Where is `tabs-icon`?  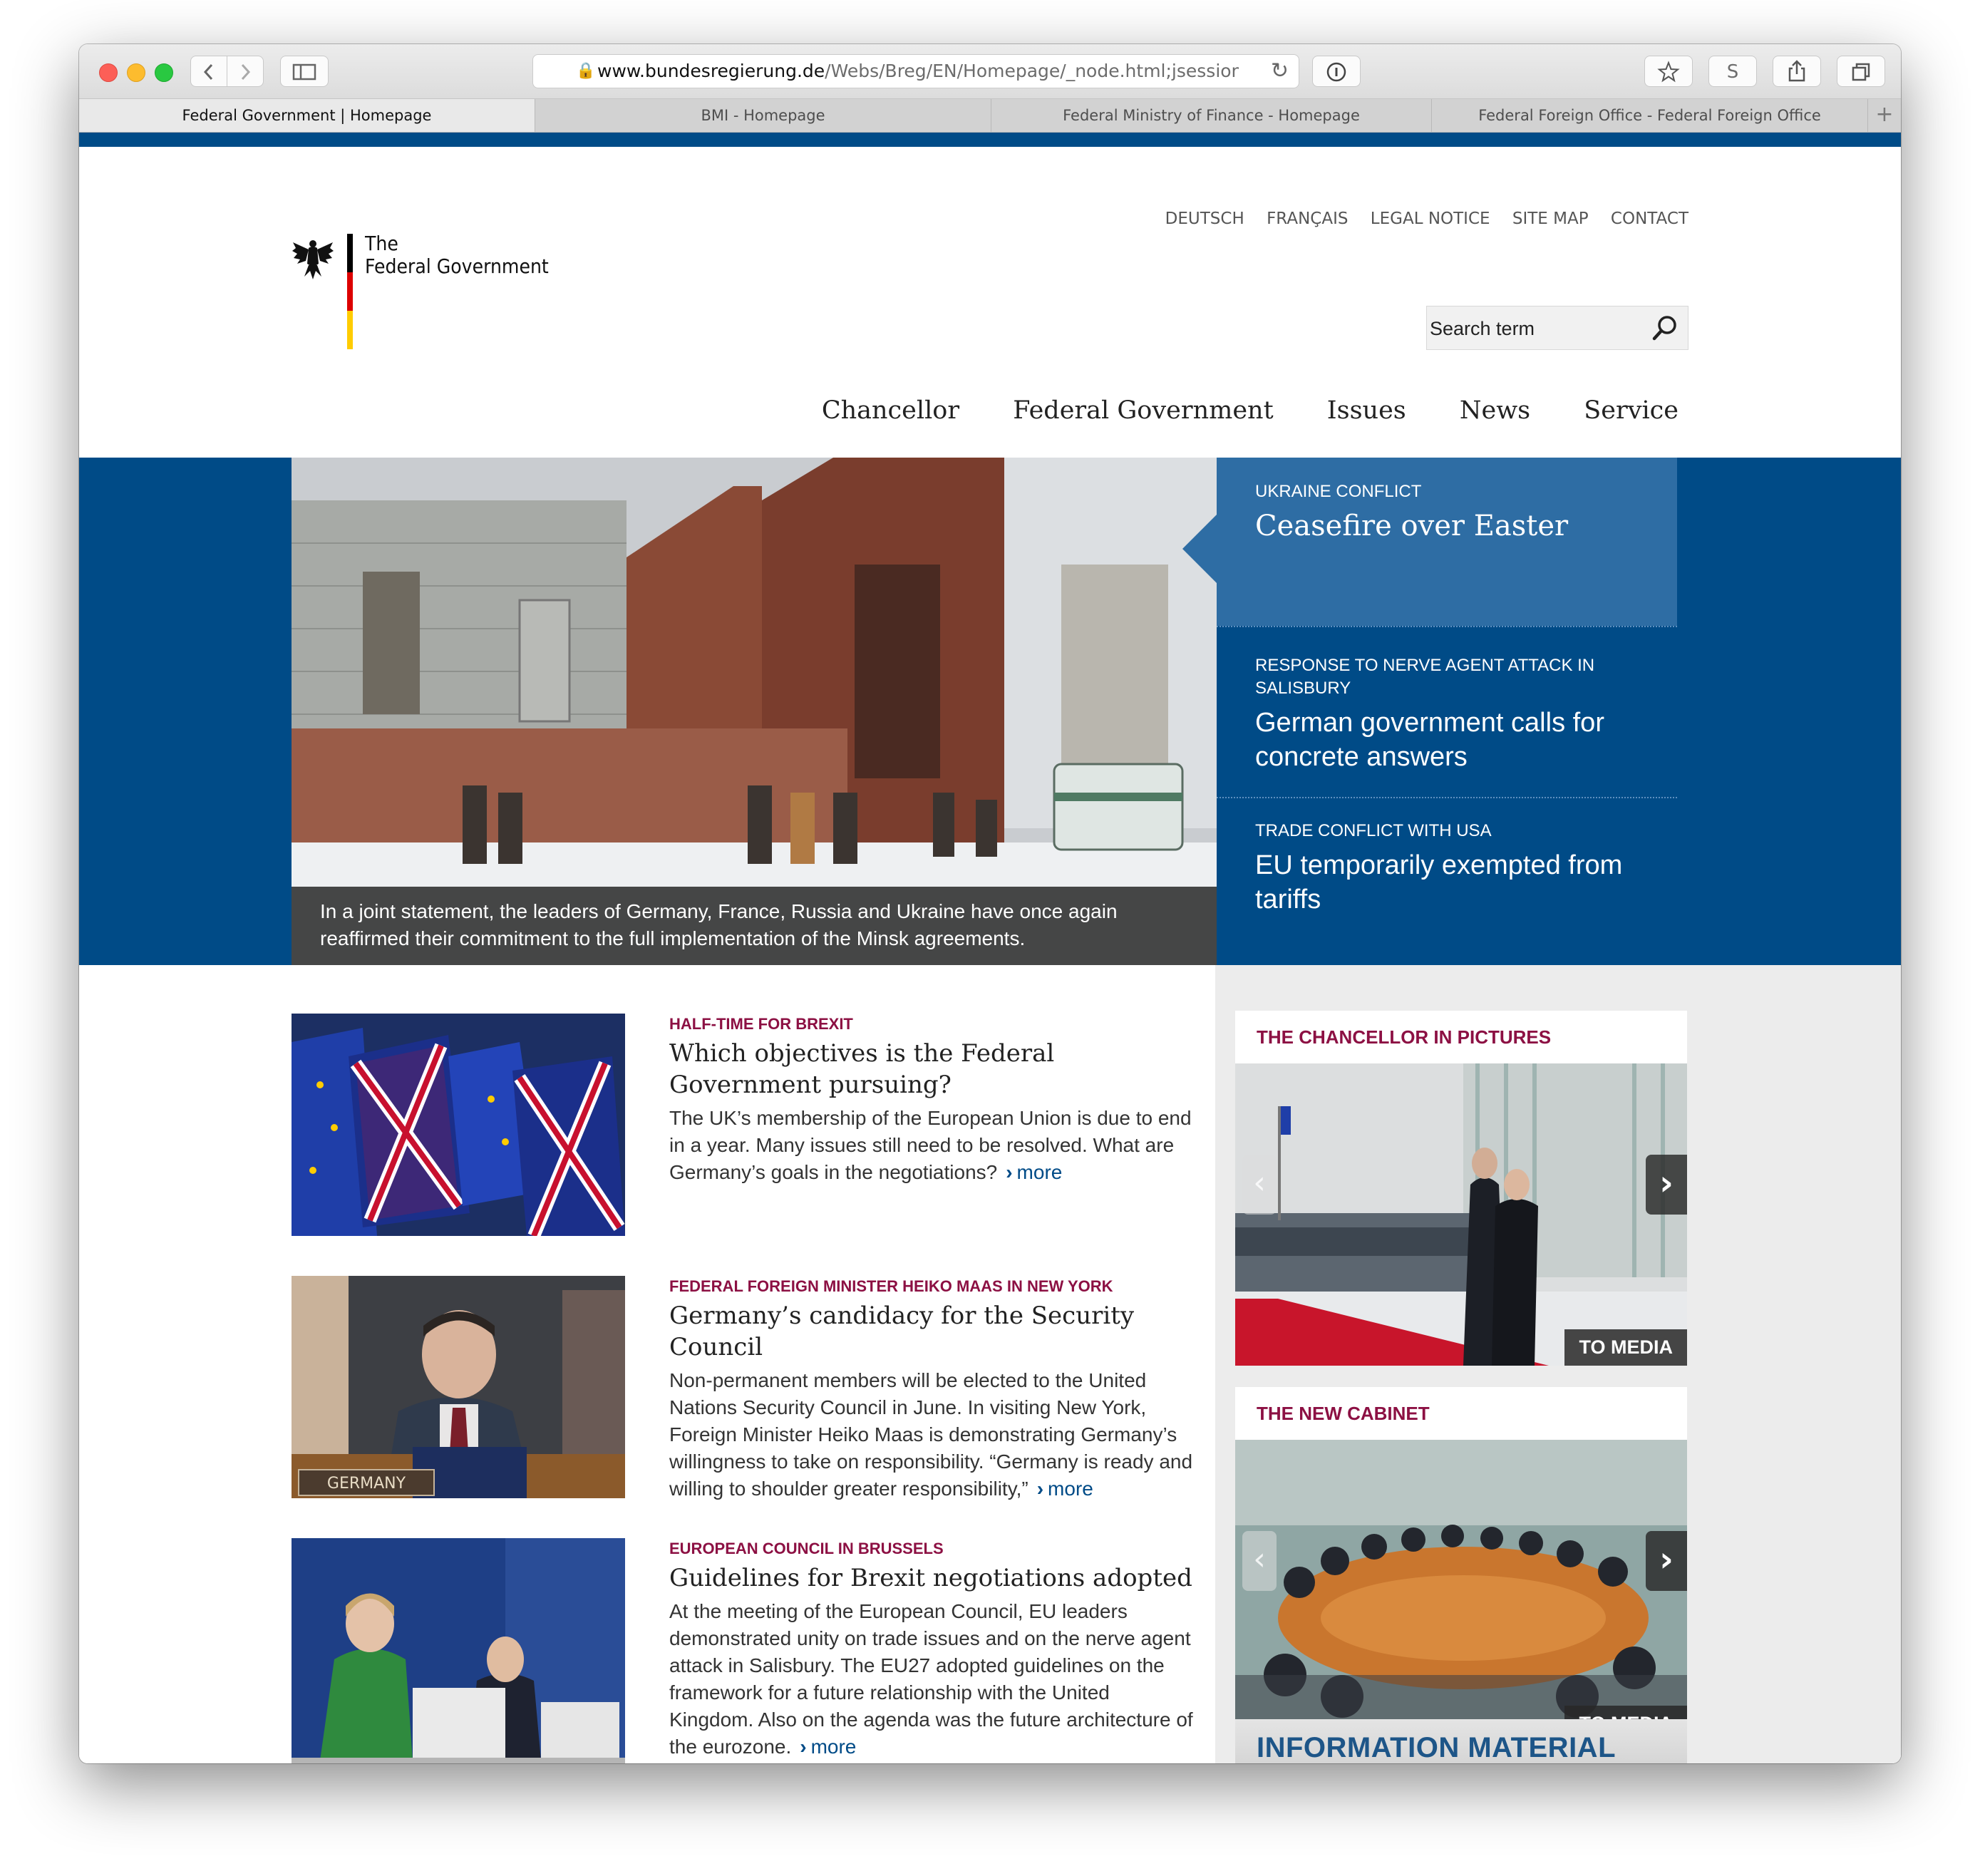 tabs-icon is located at coordinates (1861, 72).